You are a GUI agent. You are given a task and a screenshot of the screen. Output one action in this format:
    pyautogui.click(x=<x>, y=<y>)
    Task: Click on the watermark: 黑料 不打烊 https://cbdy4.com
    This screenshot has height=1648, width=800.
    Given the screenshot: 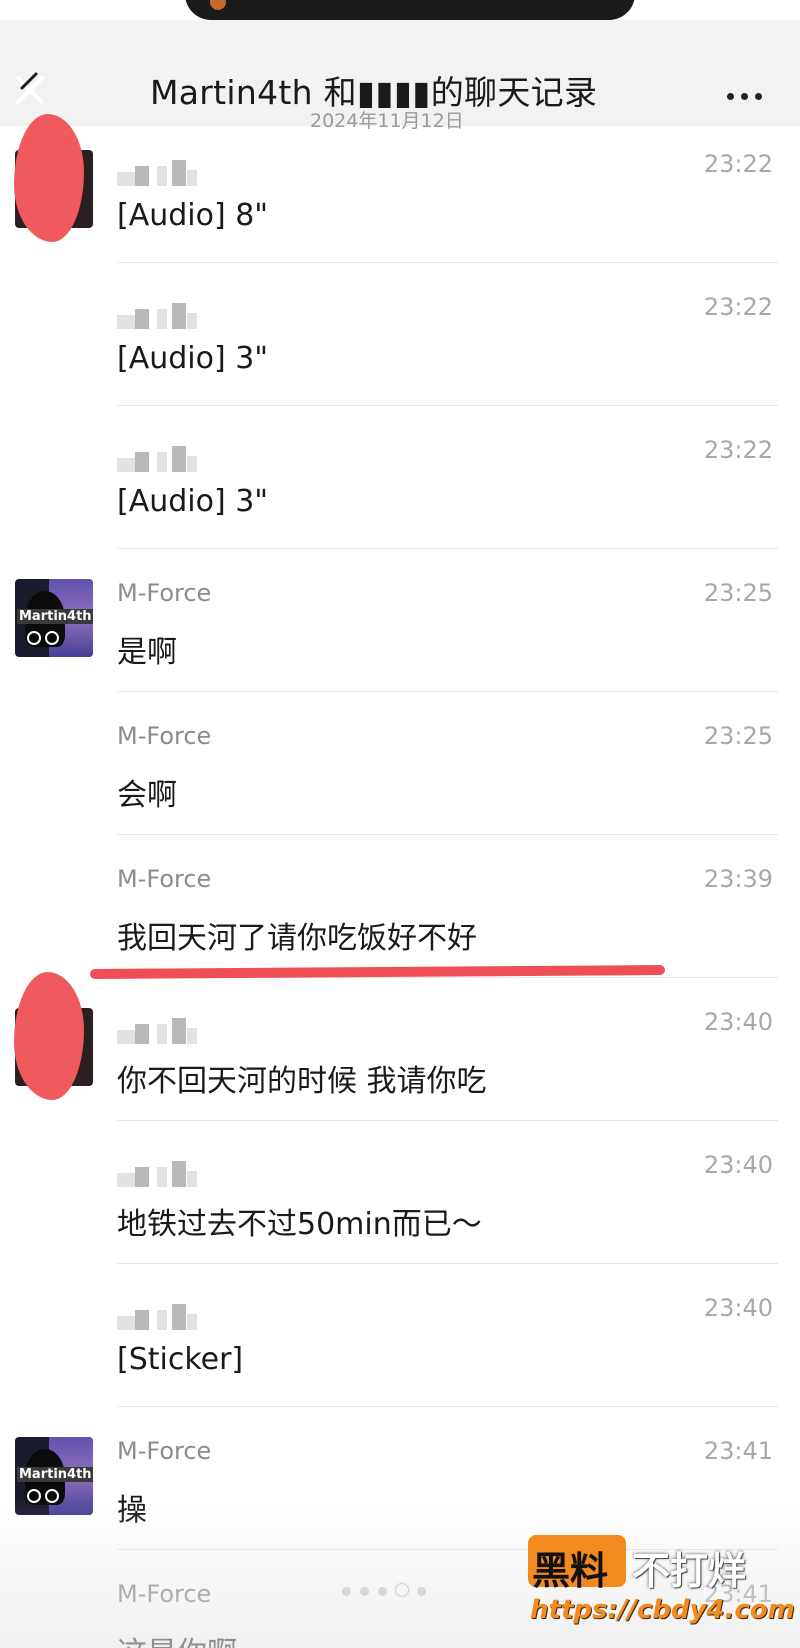 What is the action you would take?
    pyautogui.click(x=661, y=1585)
    